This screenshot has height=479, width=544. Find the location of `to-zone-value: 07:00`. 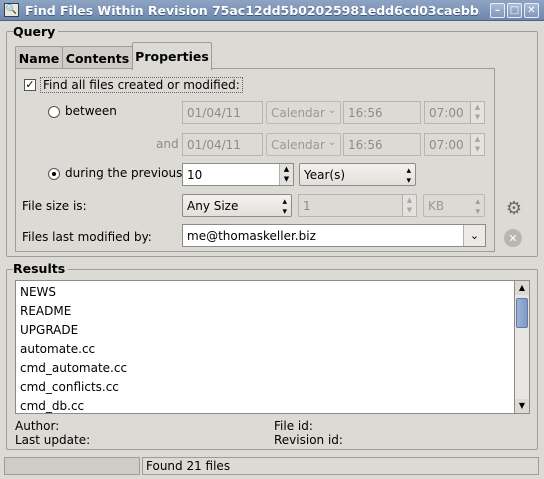

to-zone-value: 07:00 is located at coordinates (446, 144).